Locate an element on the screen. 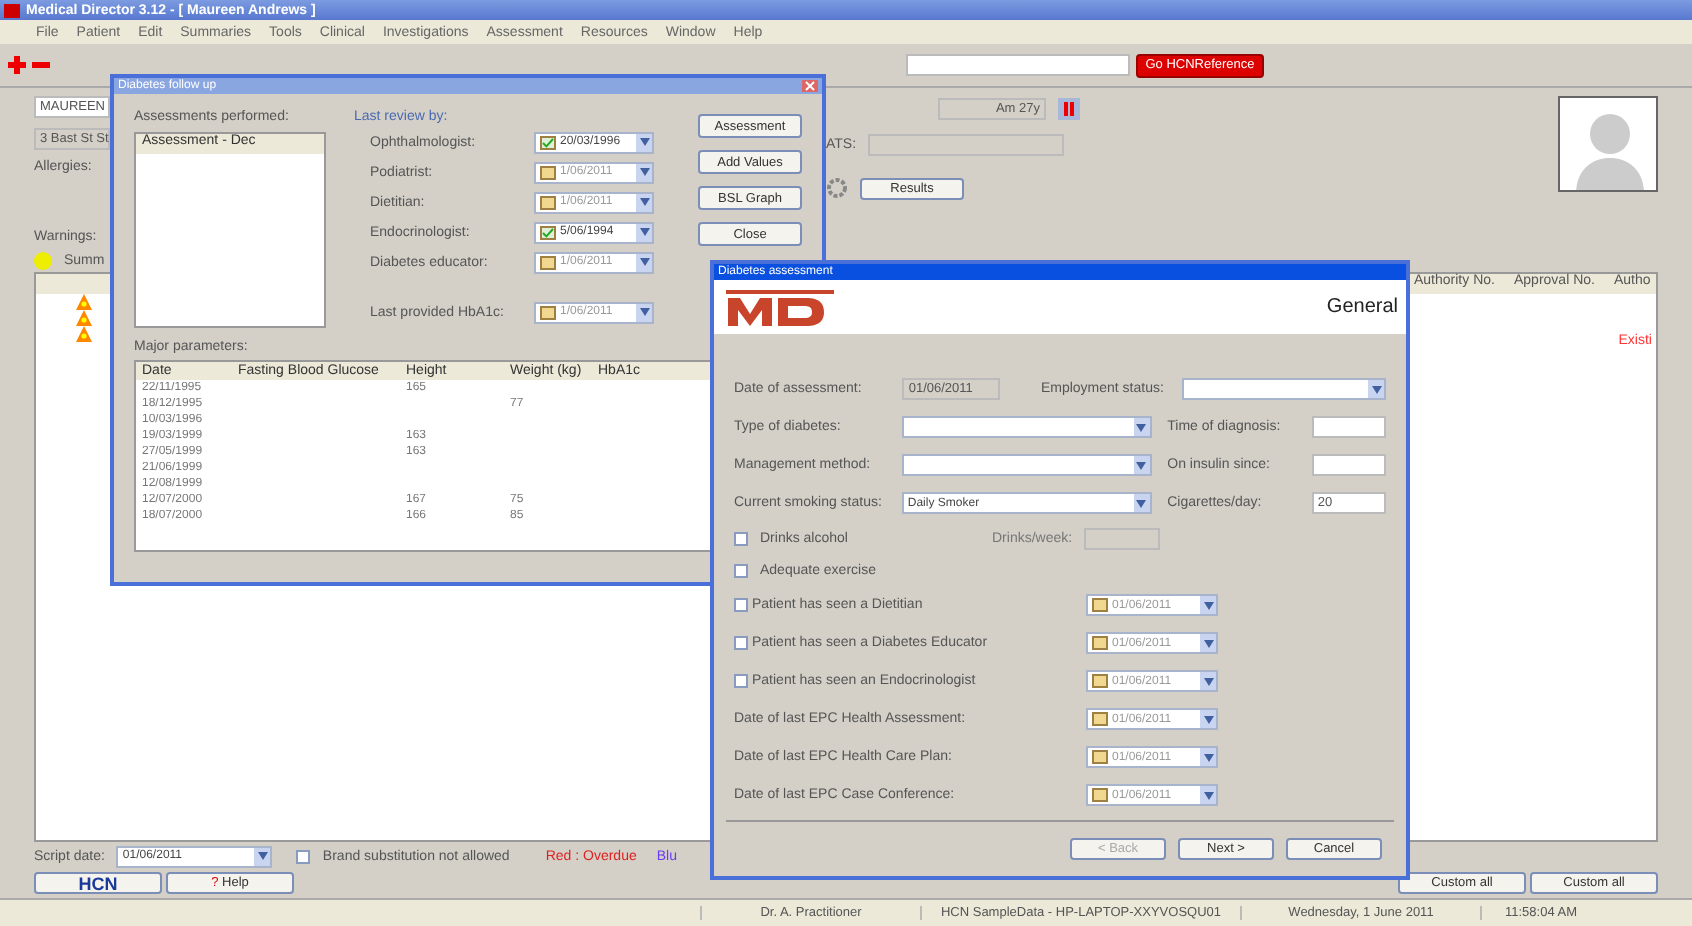  gear-icon is located at coordinates (837, 188).